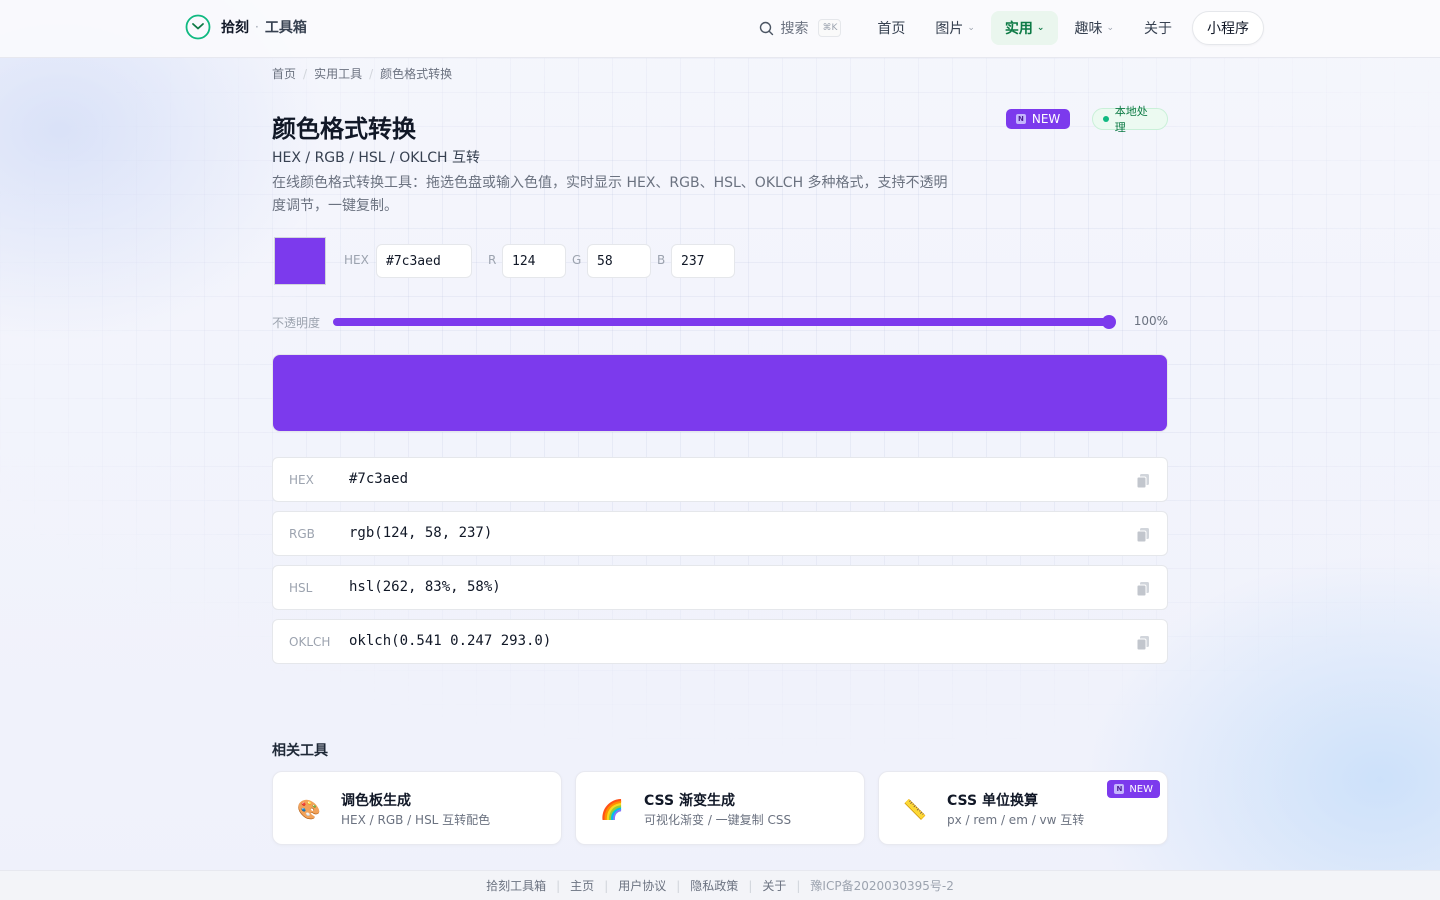 The height and width of the screenshot is (900, 1440). What do you see at coordinates (582, 885) in the screenshot?
I see `footer-link: 主页` at bounding box center [582, 885].